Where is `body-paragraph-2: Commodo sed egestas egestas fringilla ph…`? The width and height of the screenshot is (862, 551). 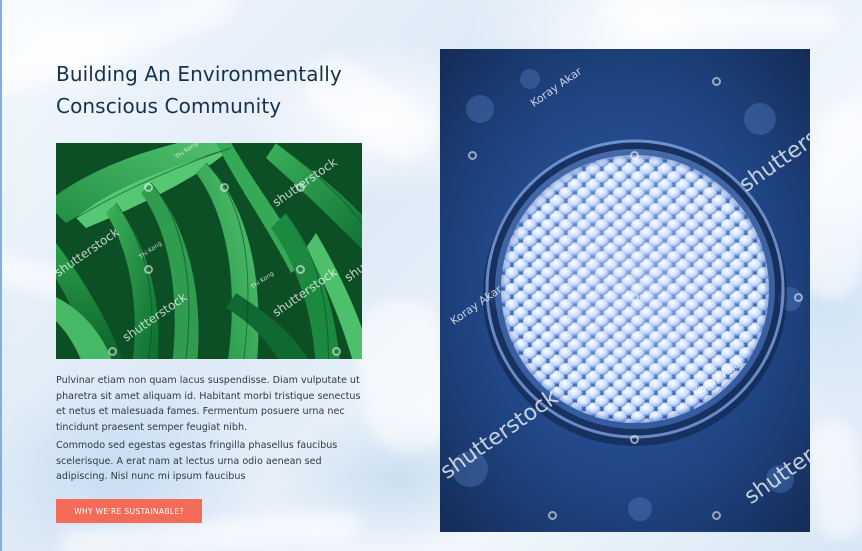 body-paragraph-2: Commodo sed egestas egestas fringilla ph… is located at coordinates (197, 461).